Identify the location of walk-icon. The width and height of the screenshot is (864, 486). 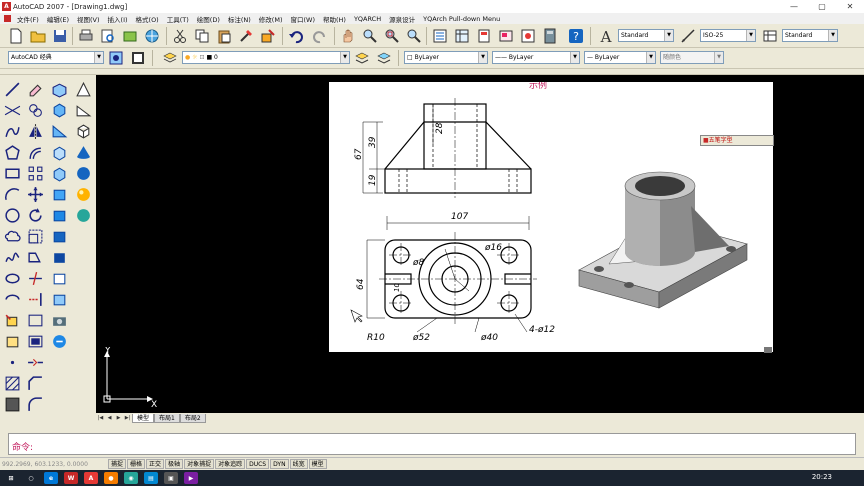
(59, 341).